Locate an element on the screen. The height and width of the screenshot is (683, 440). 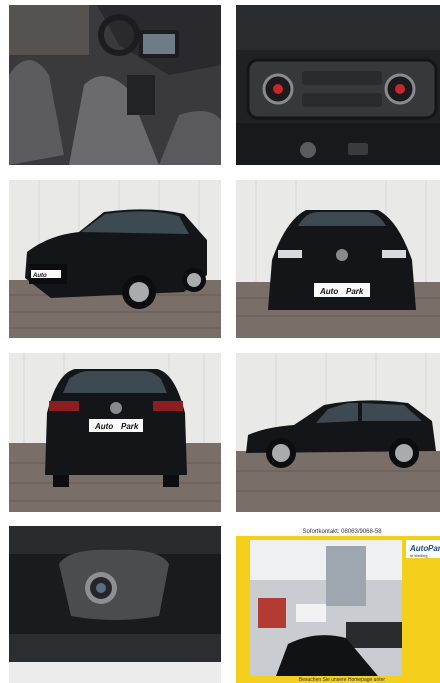
car-front-quarter-image: Auto is located at coordinates (115, 259).